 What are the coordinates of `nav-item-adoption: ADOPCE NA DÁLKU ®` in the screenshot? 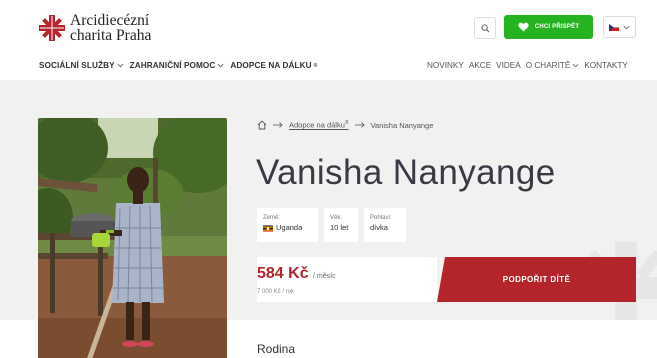 It's located at (273, 65).